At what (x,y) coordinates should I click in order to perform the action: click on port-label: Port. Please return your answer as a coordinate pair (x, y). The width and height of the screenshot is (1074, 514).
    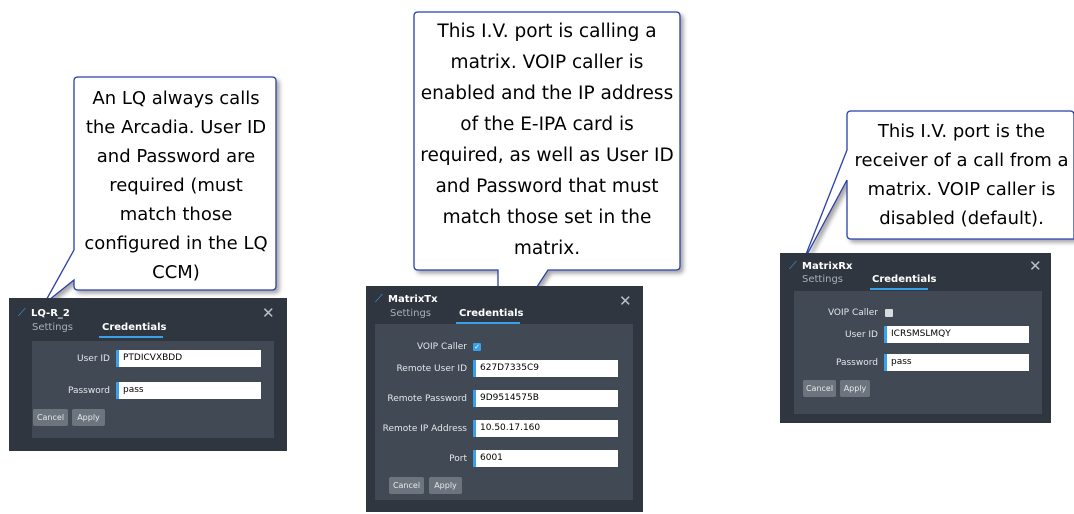
    Looking at the image, I should click on (458, 459).